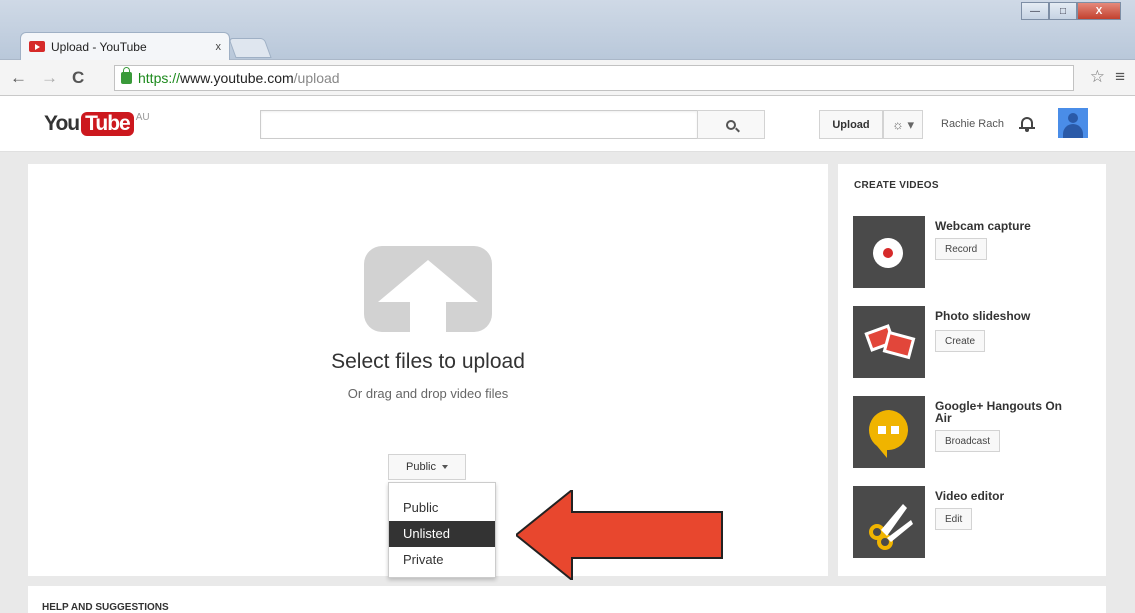  I want to click on bookmark-star-icon: ☆, so click(1097, 77).